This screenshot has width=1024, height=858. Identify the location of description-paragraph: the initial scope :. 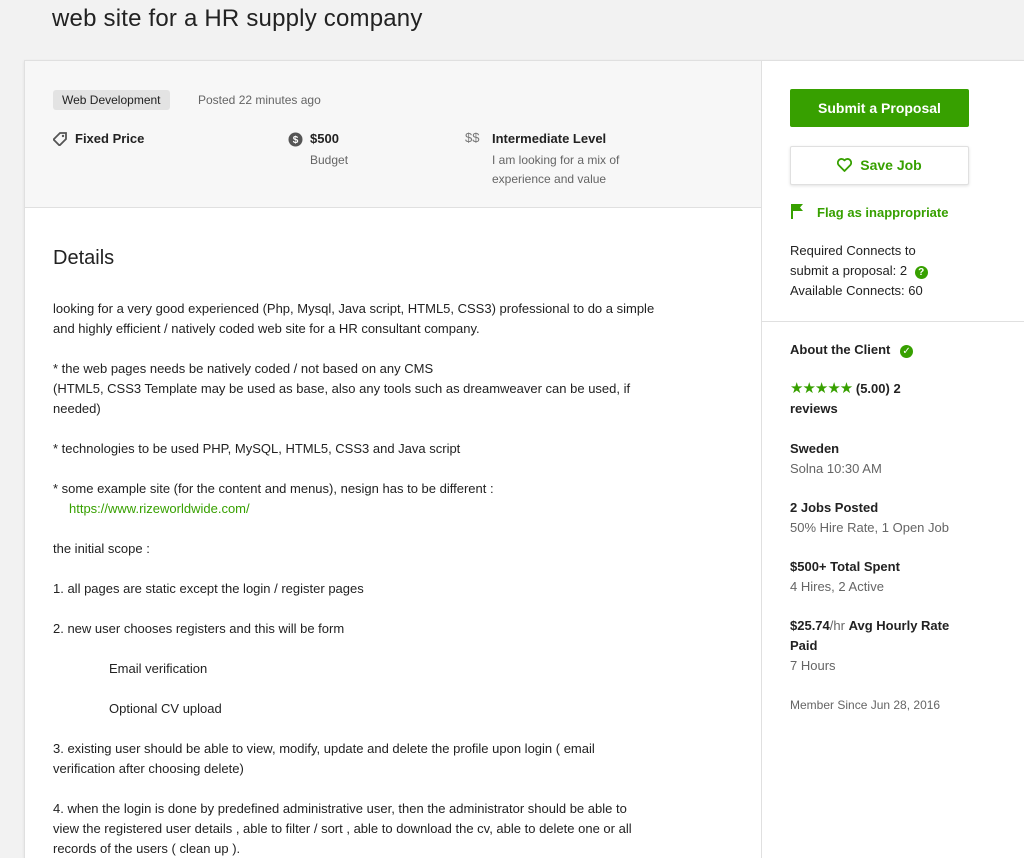
(101, 548).